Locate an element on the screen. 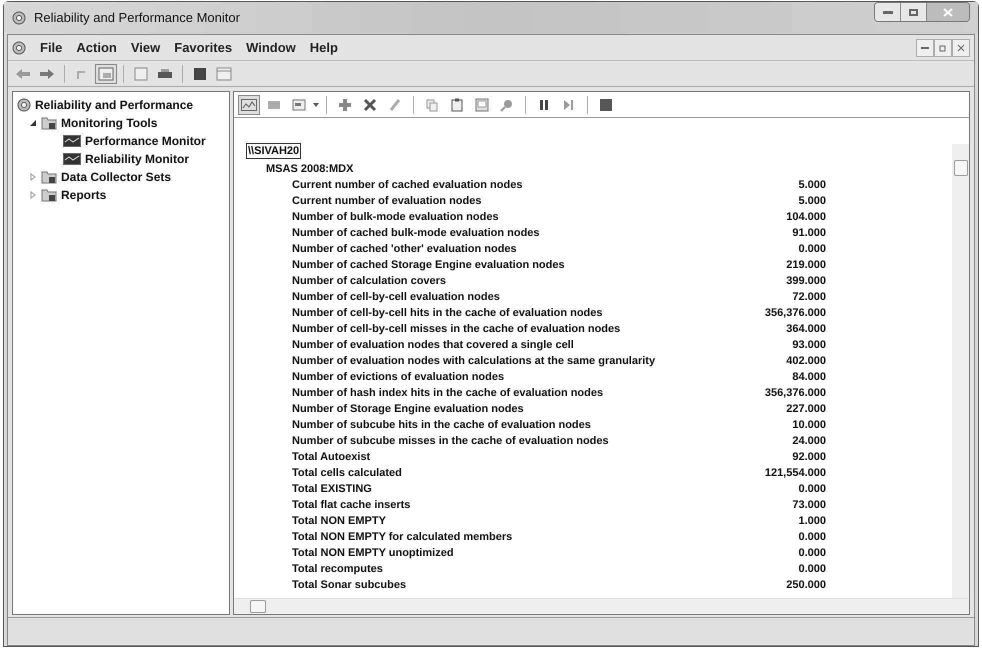  app-icon is located at coordinates (19, 18).